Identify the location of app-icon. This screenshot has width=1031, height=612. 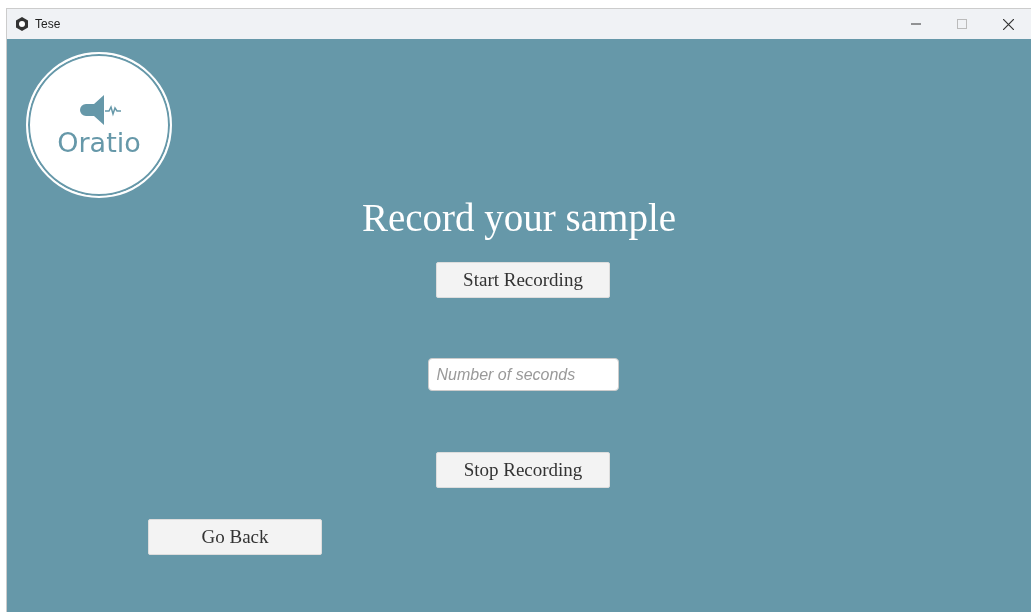
(22, 24).